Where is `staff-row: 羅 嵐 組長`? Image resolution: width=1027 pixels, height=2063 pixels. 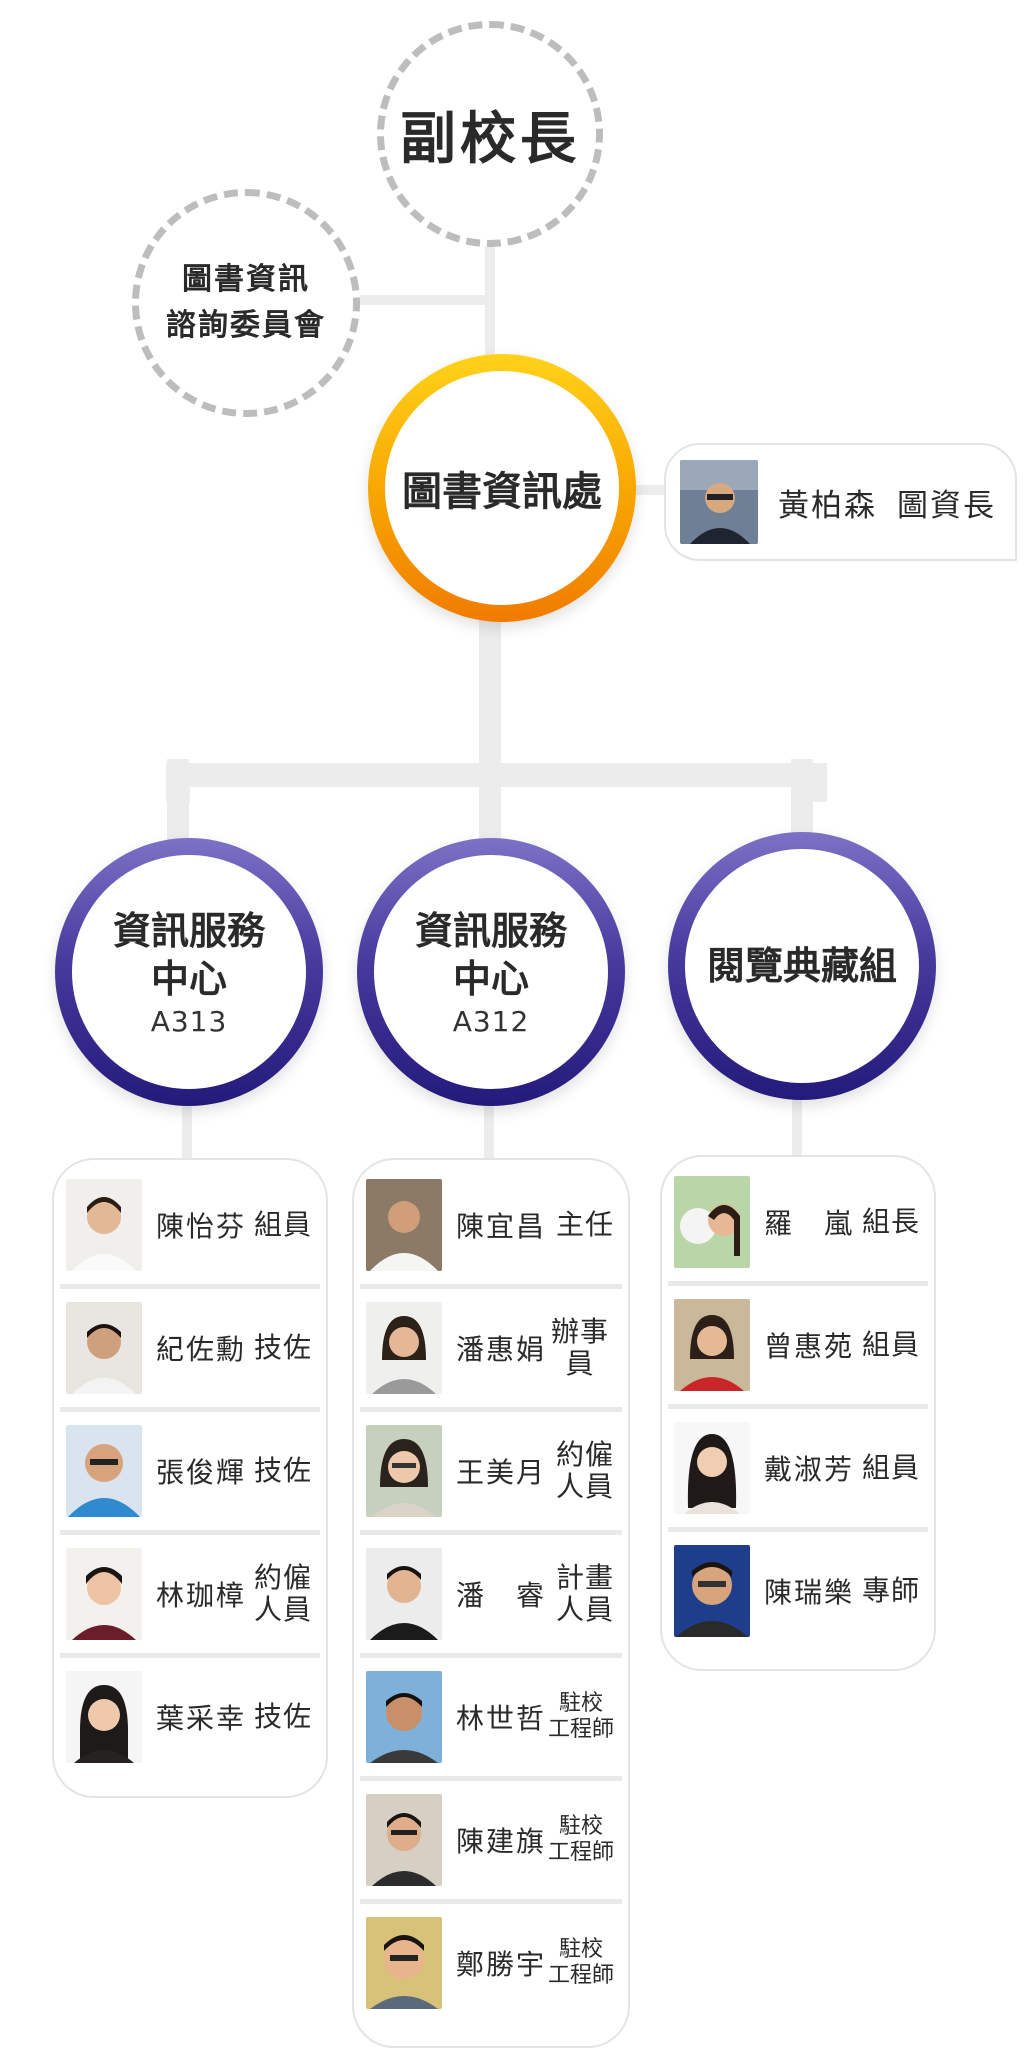 staff-row: 羅 嵐 組長 is located at coordinates (798, 1224).